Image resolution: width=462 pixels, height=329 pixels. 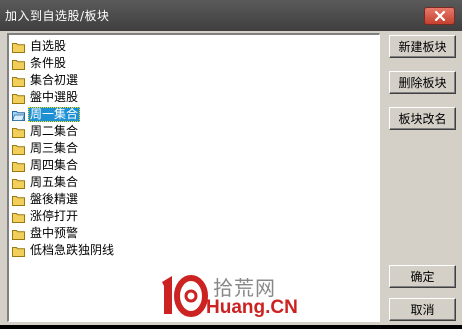 I want to click on title-bar: 加入到自选股/板块, so click(x=231, y=15).